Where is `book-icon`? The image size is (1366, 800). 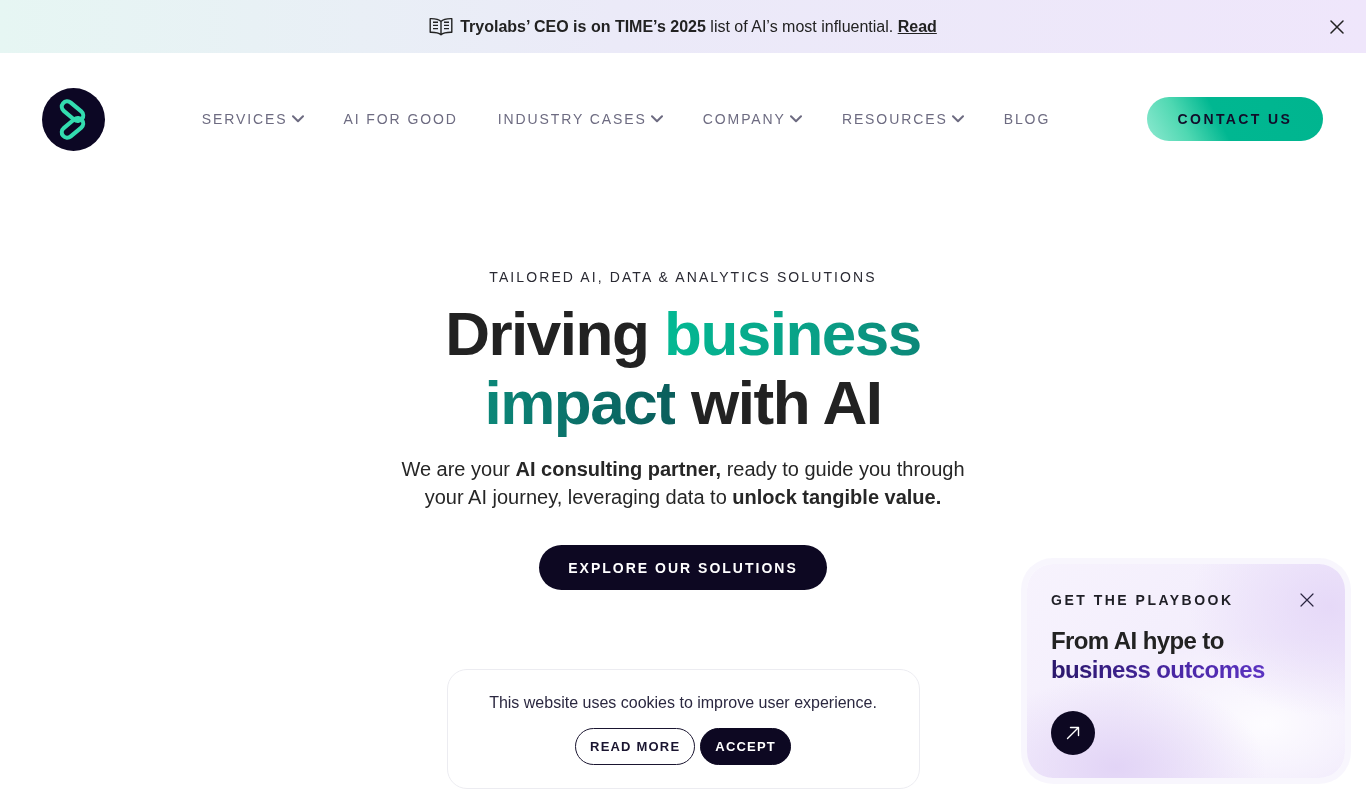 book-icon is located at coordinates (441, 26).